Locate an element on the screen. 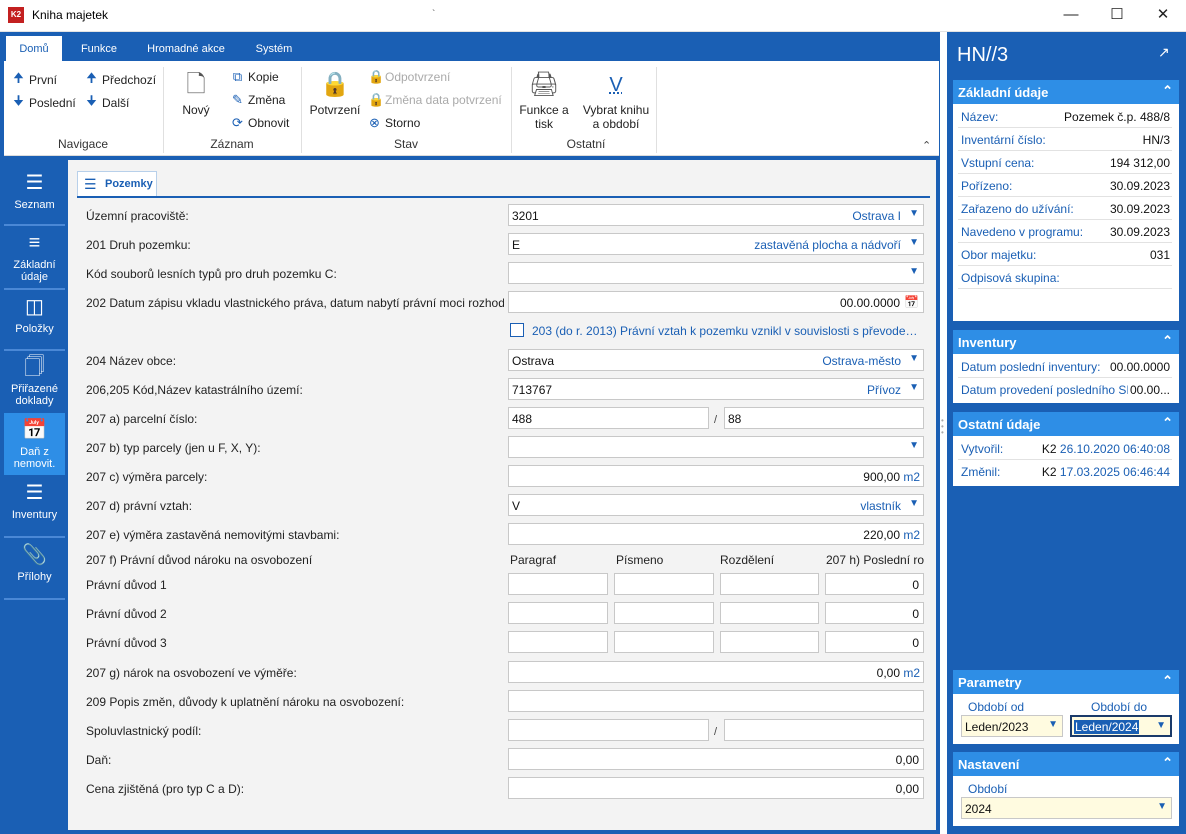 This screenshot has height=834, width=1186. record-header: HN//3 is located at coordinates (983, 55).